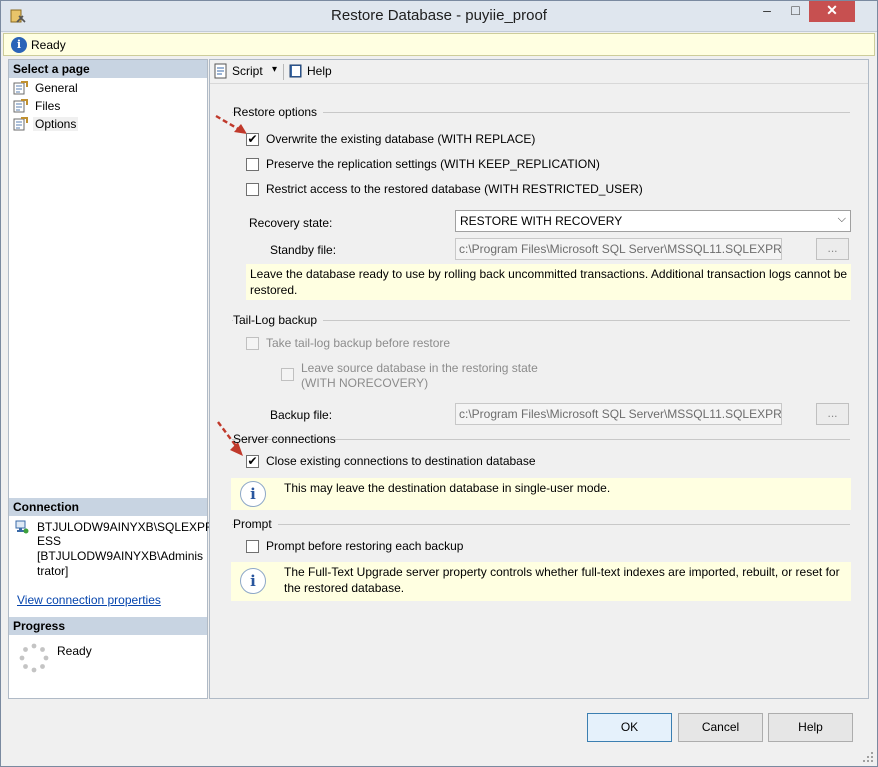 This screenshot has width=878, height=767. Describe the element at coordinates (274, 69) in the screenshot. I see `chevron-down-icon: ▾` at that location.